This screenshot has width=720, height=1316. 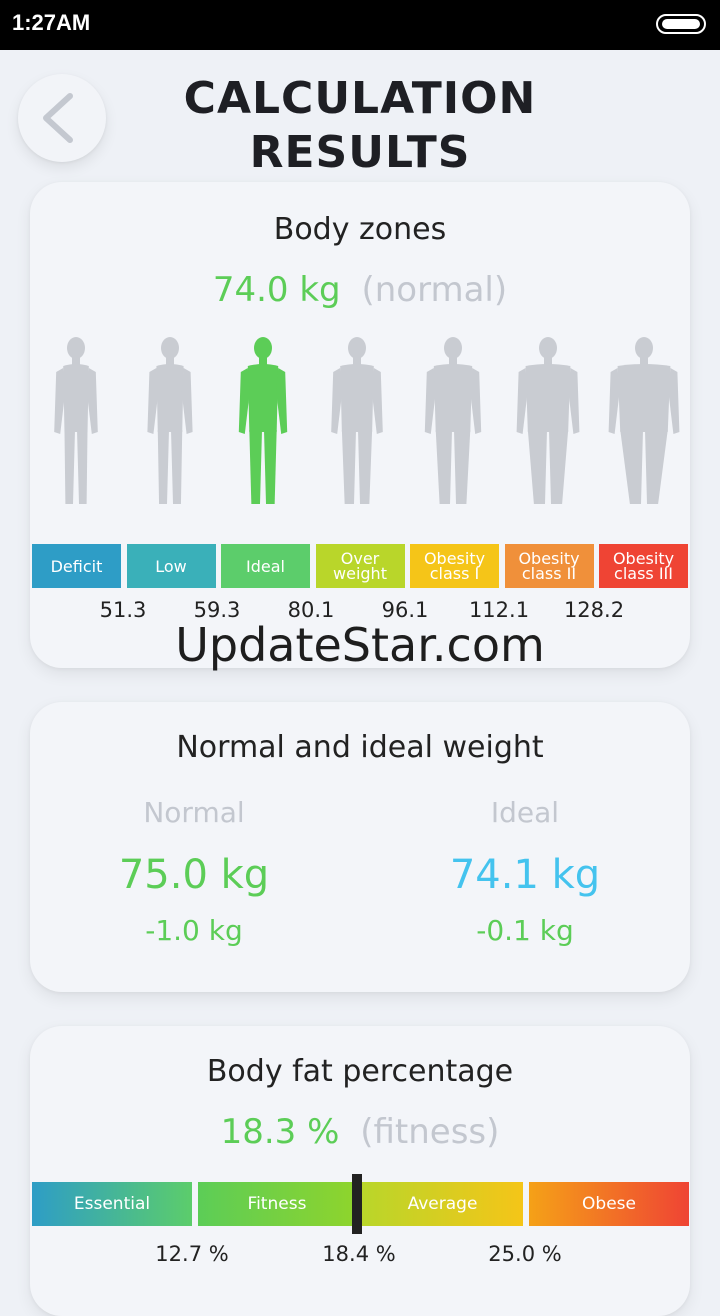 I want to click on body-fat-marker, so click(x=357, y=1204).